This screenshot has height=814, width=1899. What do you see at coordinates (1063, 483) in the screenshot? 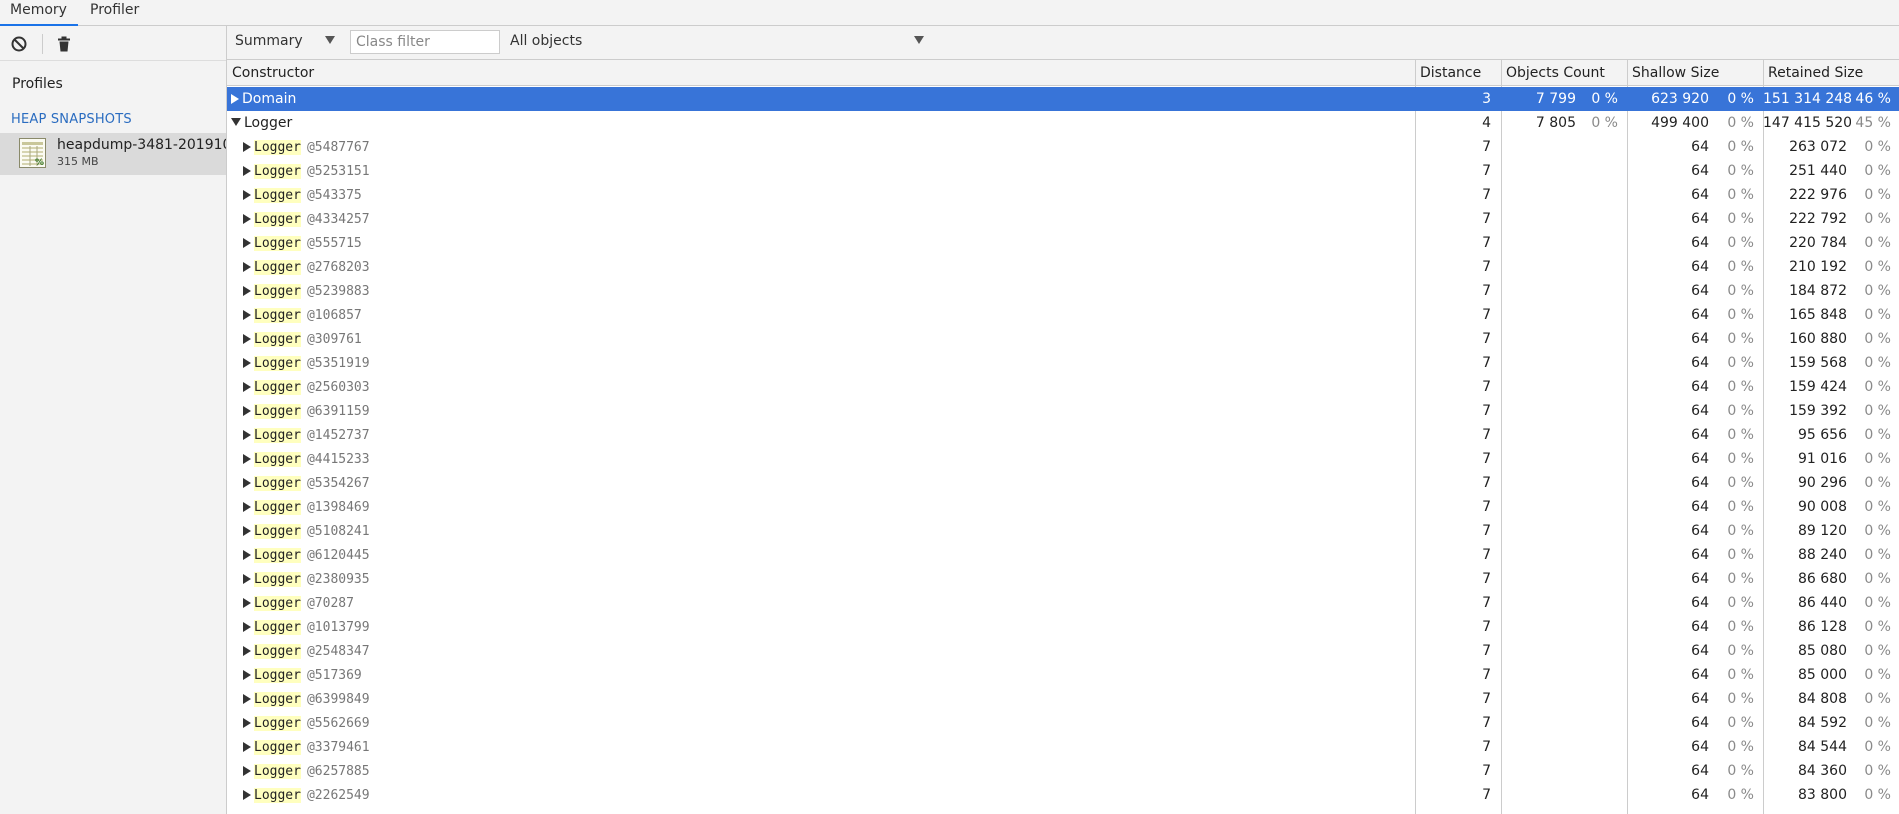
I see `instance-row: Logger @5354267 7 64 0 % 90 296 0 %` at bounding box center [1063, 483].